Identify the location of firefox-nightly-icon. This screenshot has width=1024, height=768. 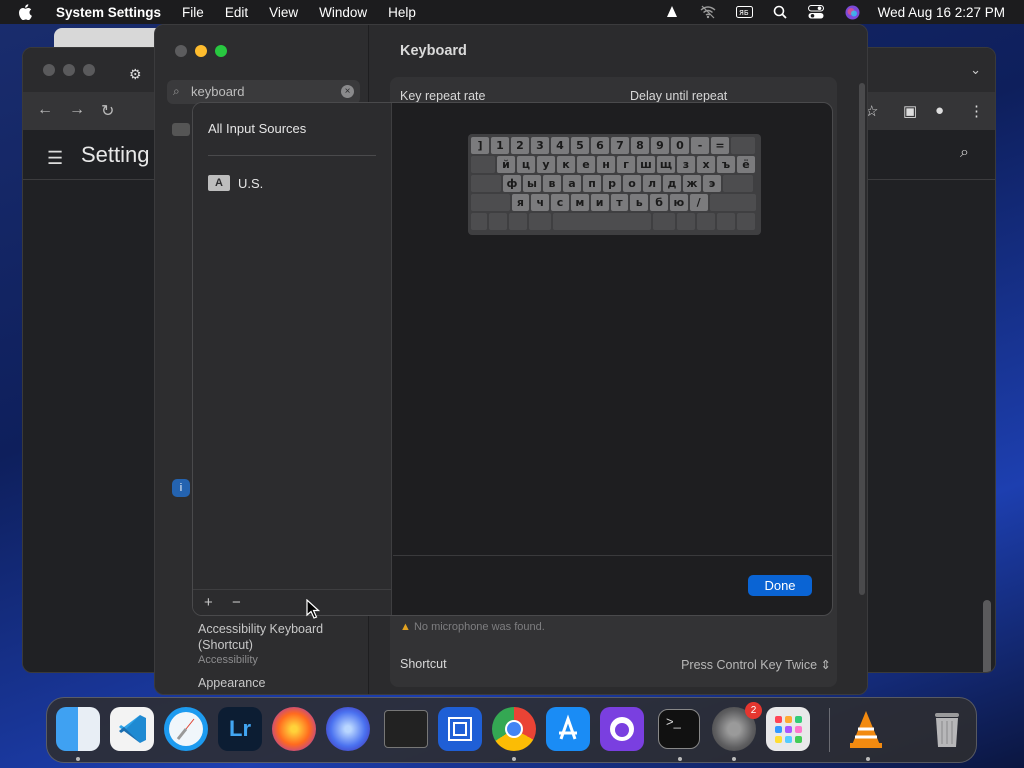
(348, 729).